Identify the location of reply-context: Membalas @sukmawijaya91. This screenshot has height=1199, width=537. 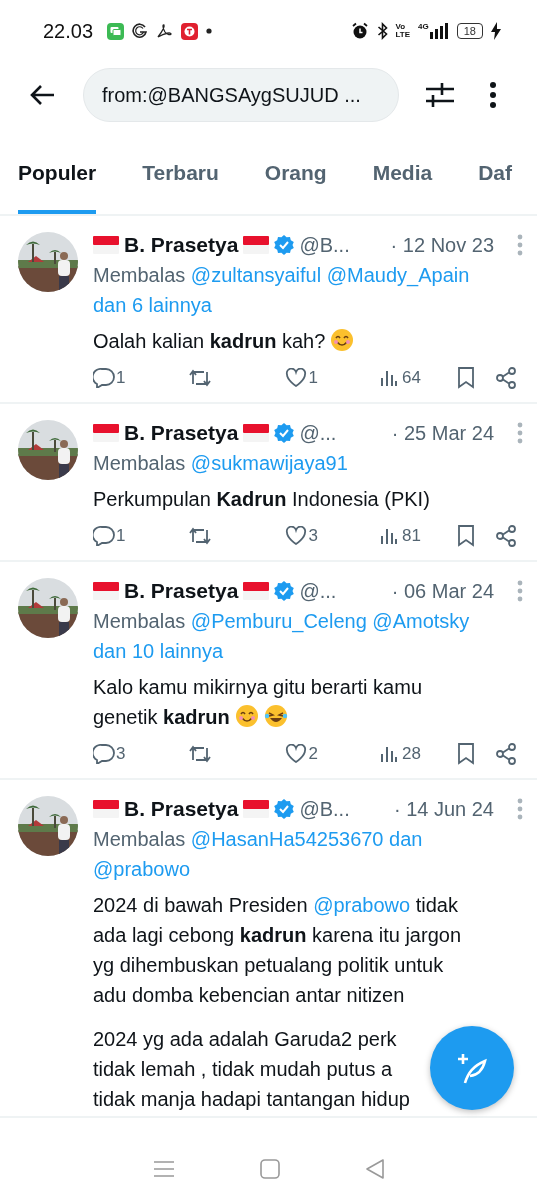
(221, 463).